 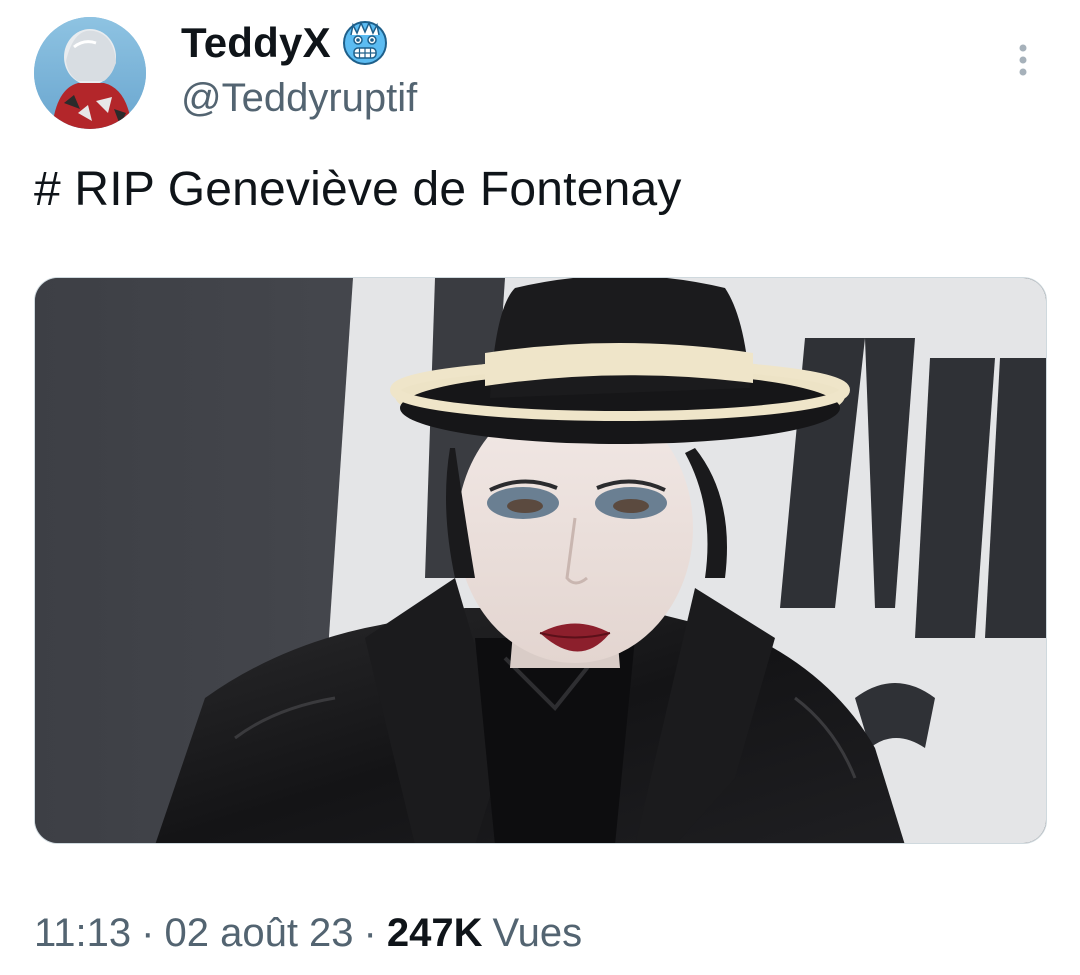 I want to click on avatar, so click(x=90, y=73).